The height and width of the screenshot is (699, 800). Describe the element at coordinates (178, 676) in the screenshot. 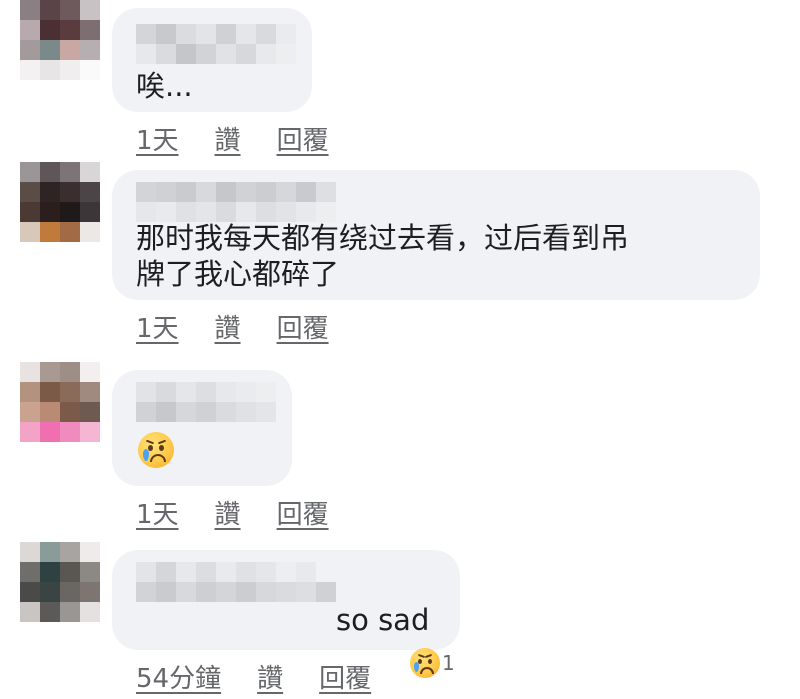

I see `timestamp-link: 54分鐘` at that location.